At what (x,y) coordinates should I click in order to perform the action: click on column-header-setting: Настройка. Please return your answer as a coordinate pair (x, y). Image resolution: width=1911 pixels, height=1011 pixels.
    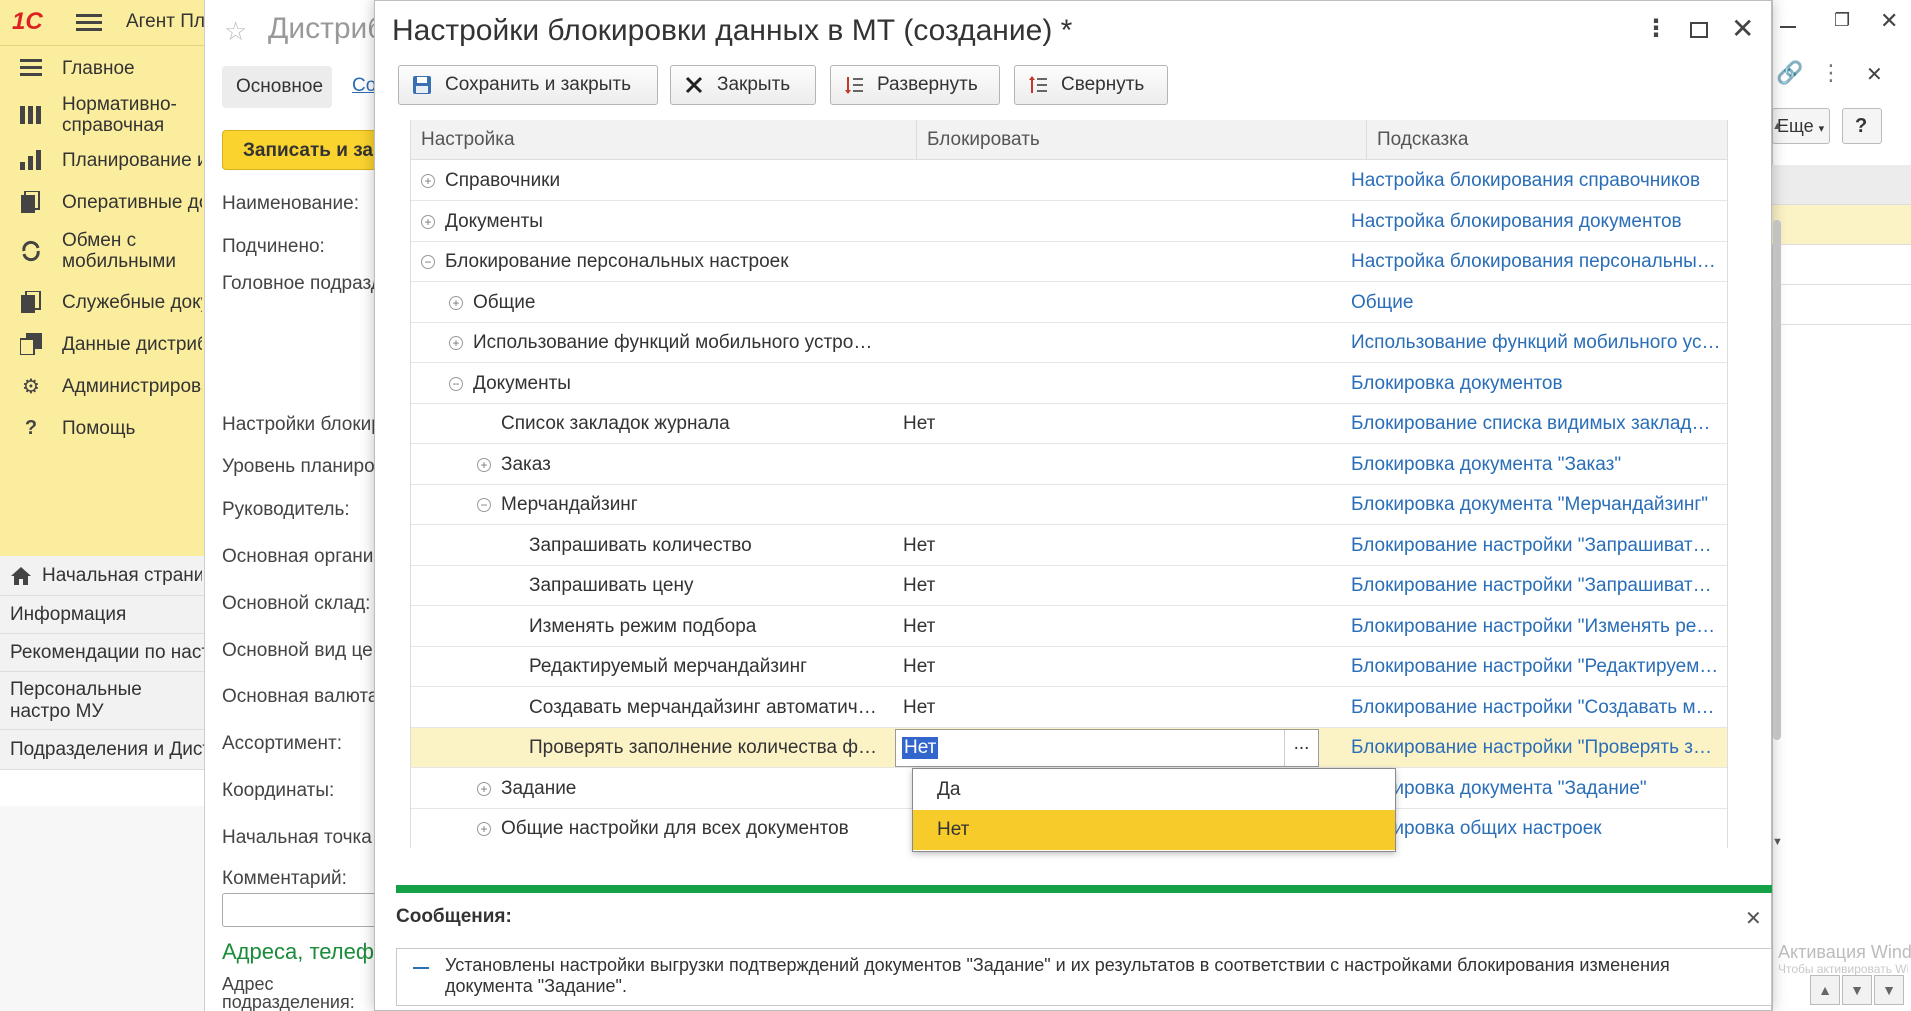
    Looking at the image, I should click on (664, 140).